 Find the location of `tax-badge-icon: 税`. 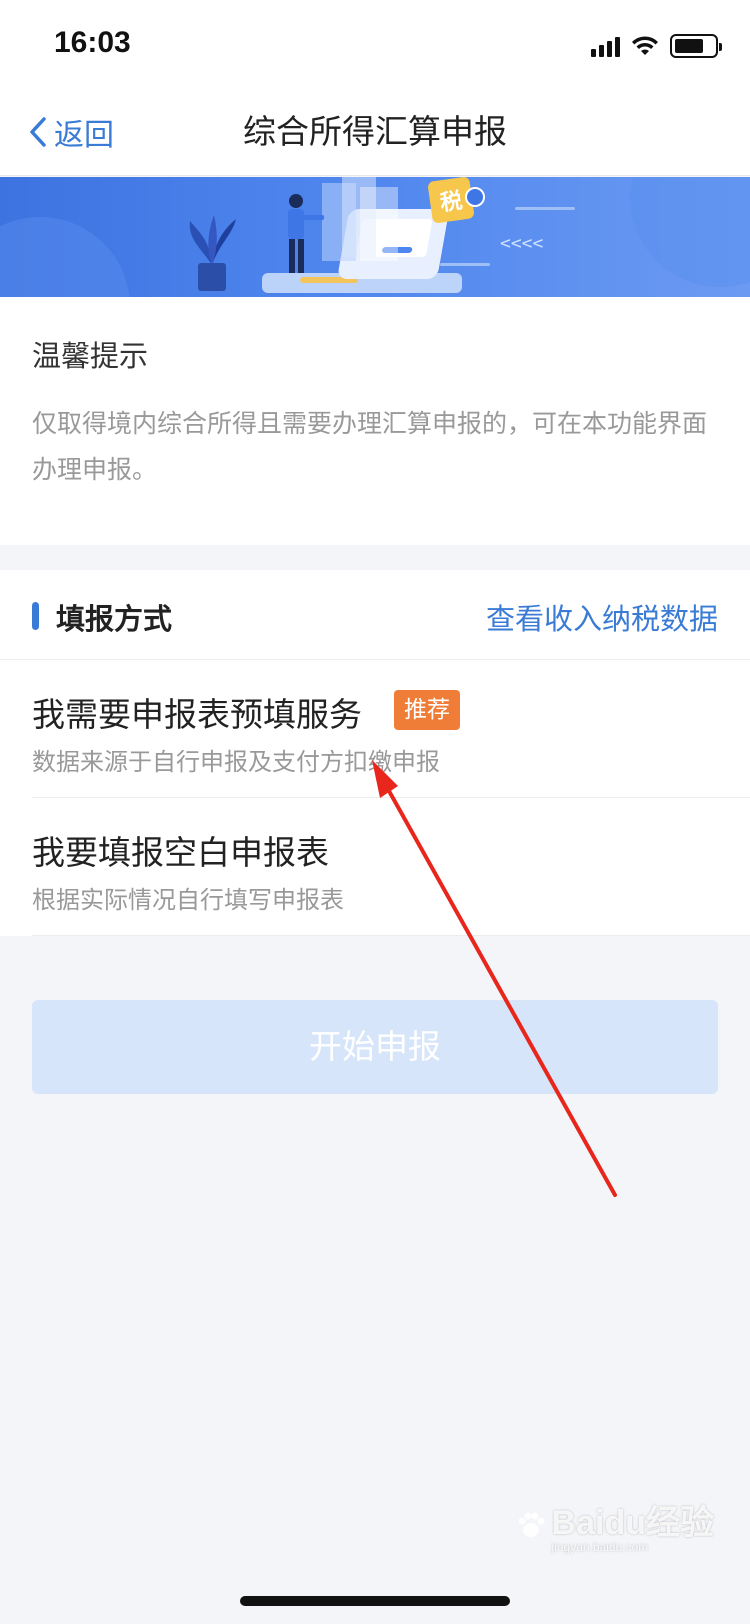

tax-badge-icon: 税 is located at coordinates (456, 200).